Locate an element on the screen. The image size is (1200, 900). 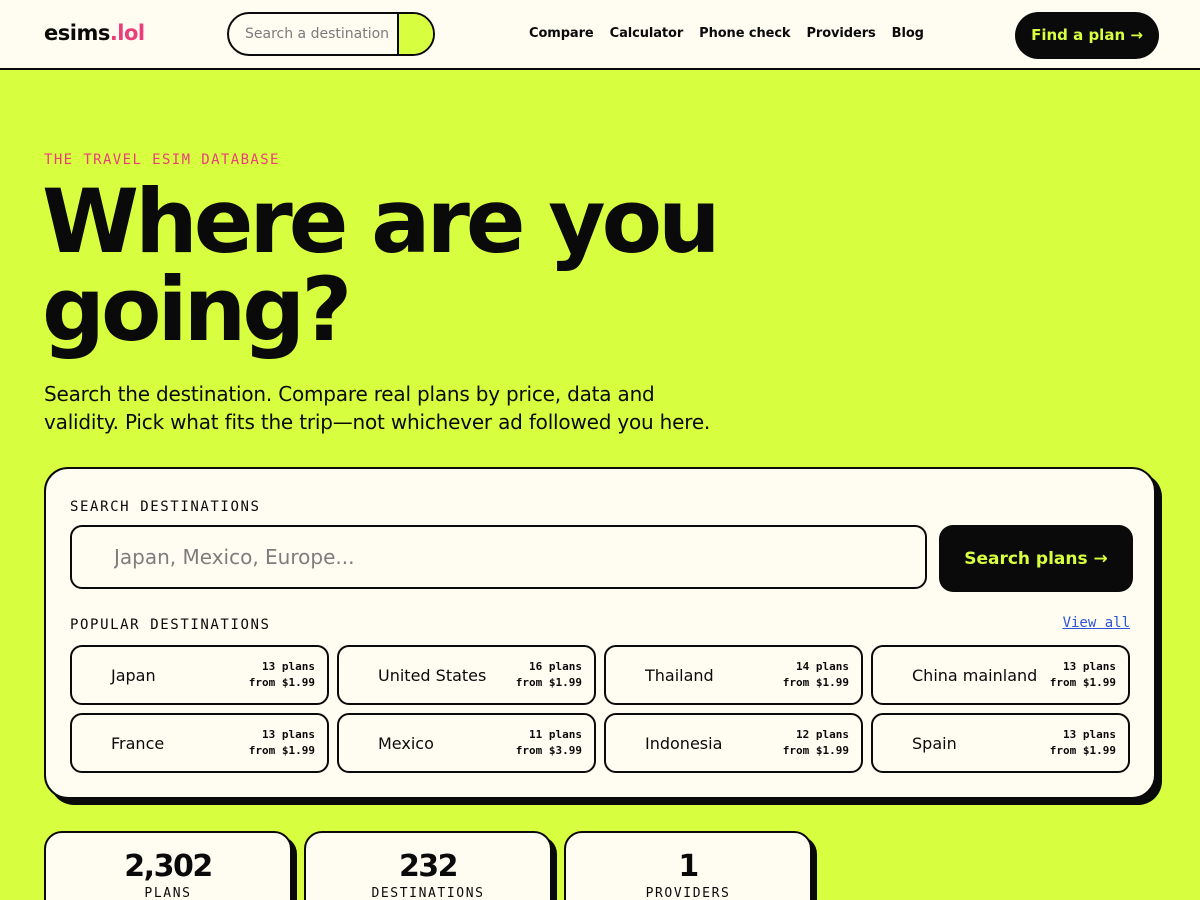
view-all-link: View all is located at coordinates (1096, 623).